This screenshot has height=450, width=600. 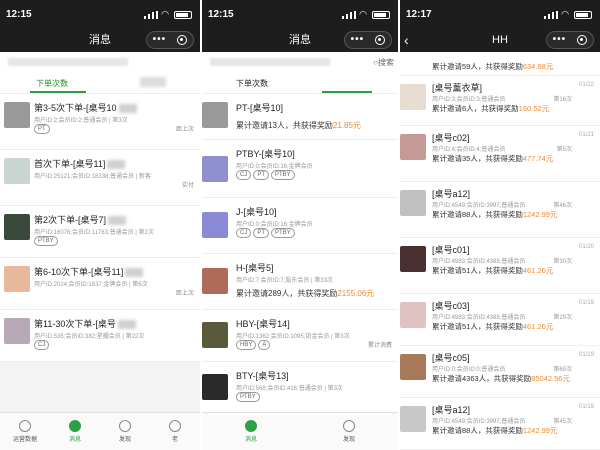 I want to click on search-label: 搜索, so click(x=386, y=62).